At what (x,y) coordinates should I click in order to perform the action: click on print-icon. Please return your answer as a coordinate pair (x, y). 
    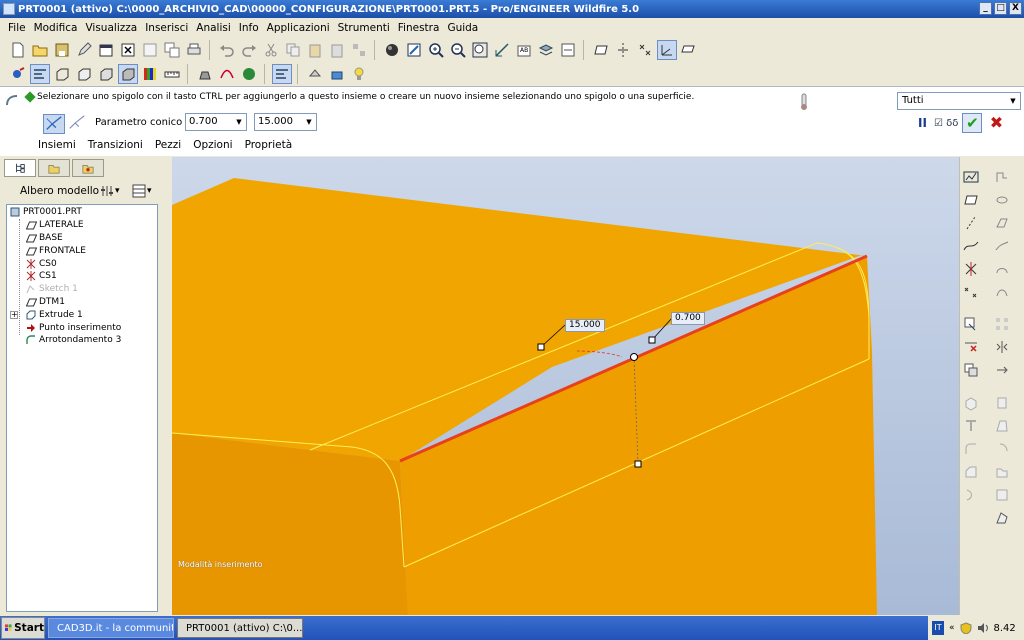
    Looking at the image, I should click on (194, 50).